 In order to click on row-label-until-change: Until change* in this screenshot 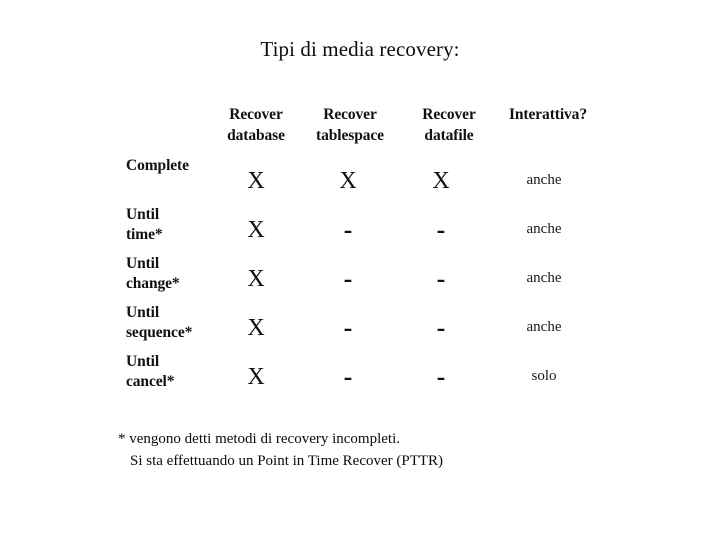, I will do `click(174, 274)`.